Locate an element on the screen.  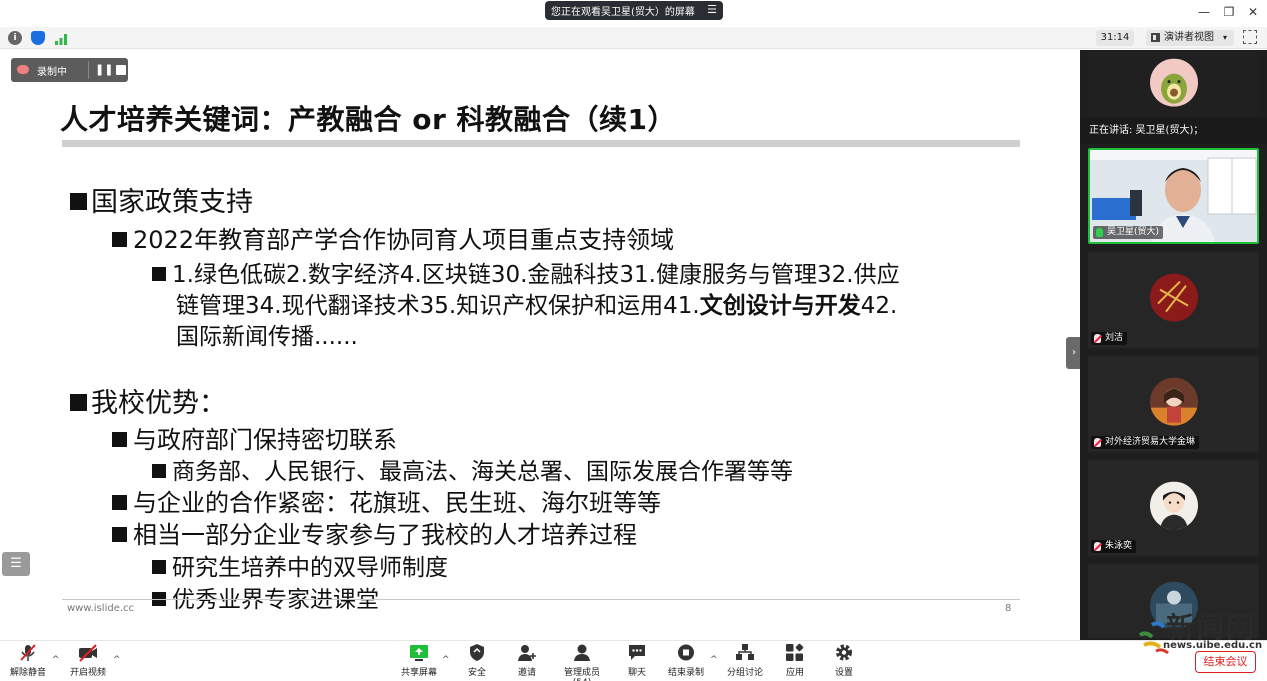
pause-recording-button: ❚❚ is located at coordinates (104, 69).